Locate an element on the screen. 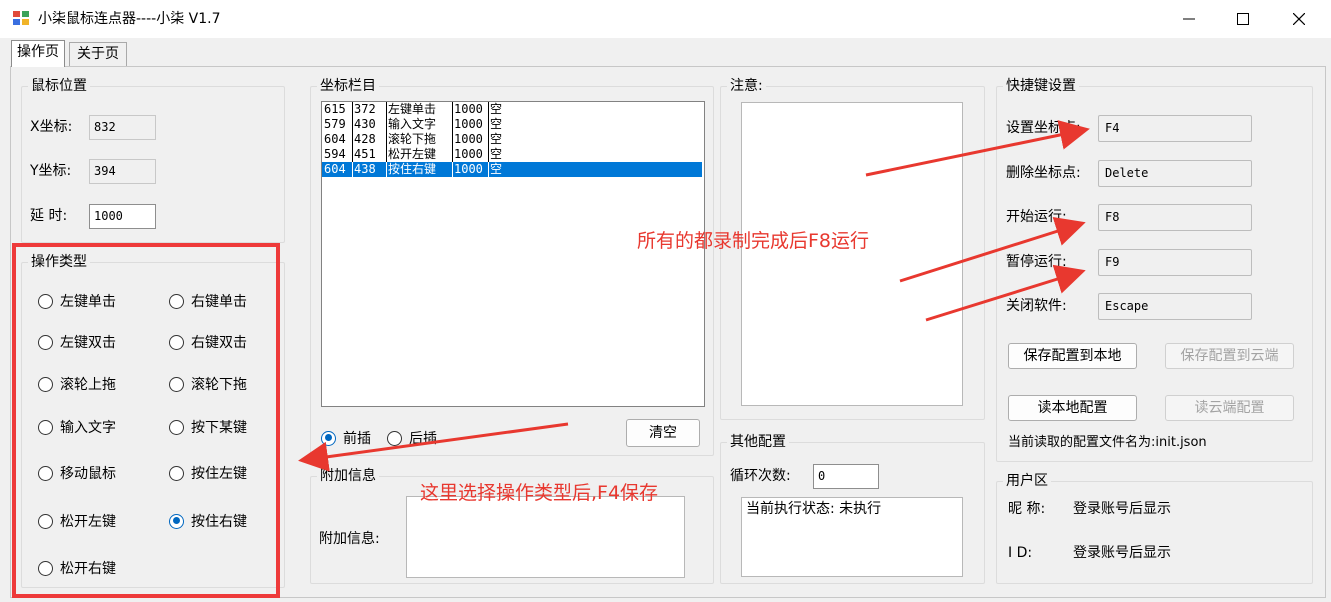  start-run-label: 开始运行: is located at coordinates (1036, 217).